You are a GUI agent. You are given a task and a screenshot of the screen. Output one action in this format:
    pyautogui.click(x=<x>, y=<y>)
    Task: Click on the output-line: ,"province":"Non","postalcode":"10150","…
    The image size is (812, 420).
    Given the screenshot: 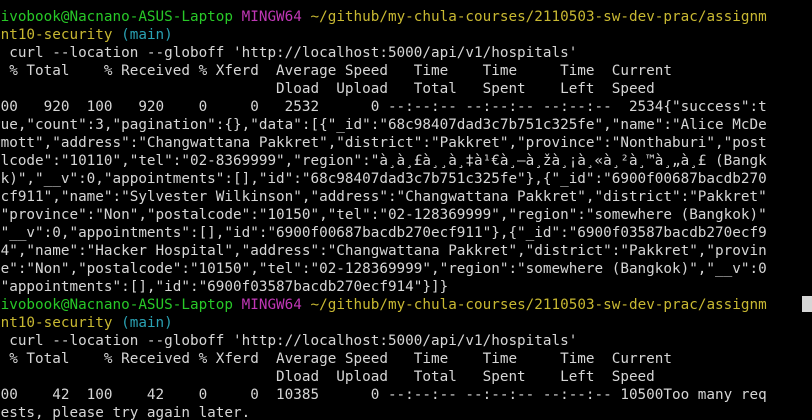 What is the action you would take?
    pyautogui.click(x=383, y=215)
    